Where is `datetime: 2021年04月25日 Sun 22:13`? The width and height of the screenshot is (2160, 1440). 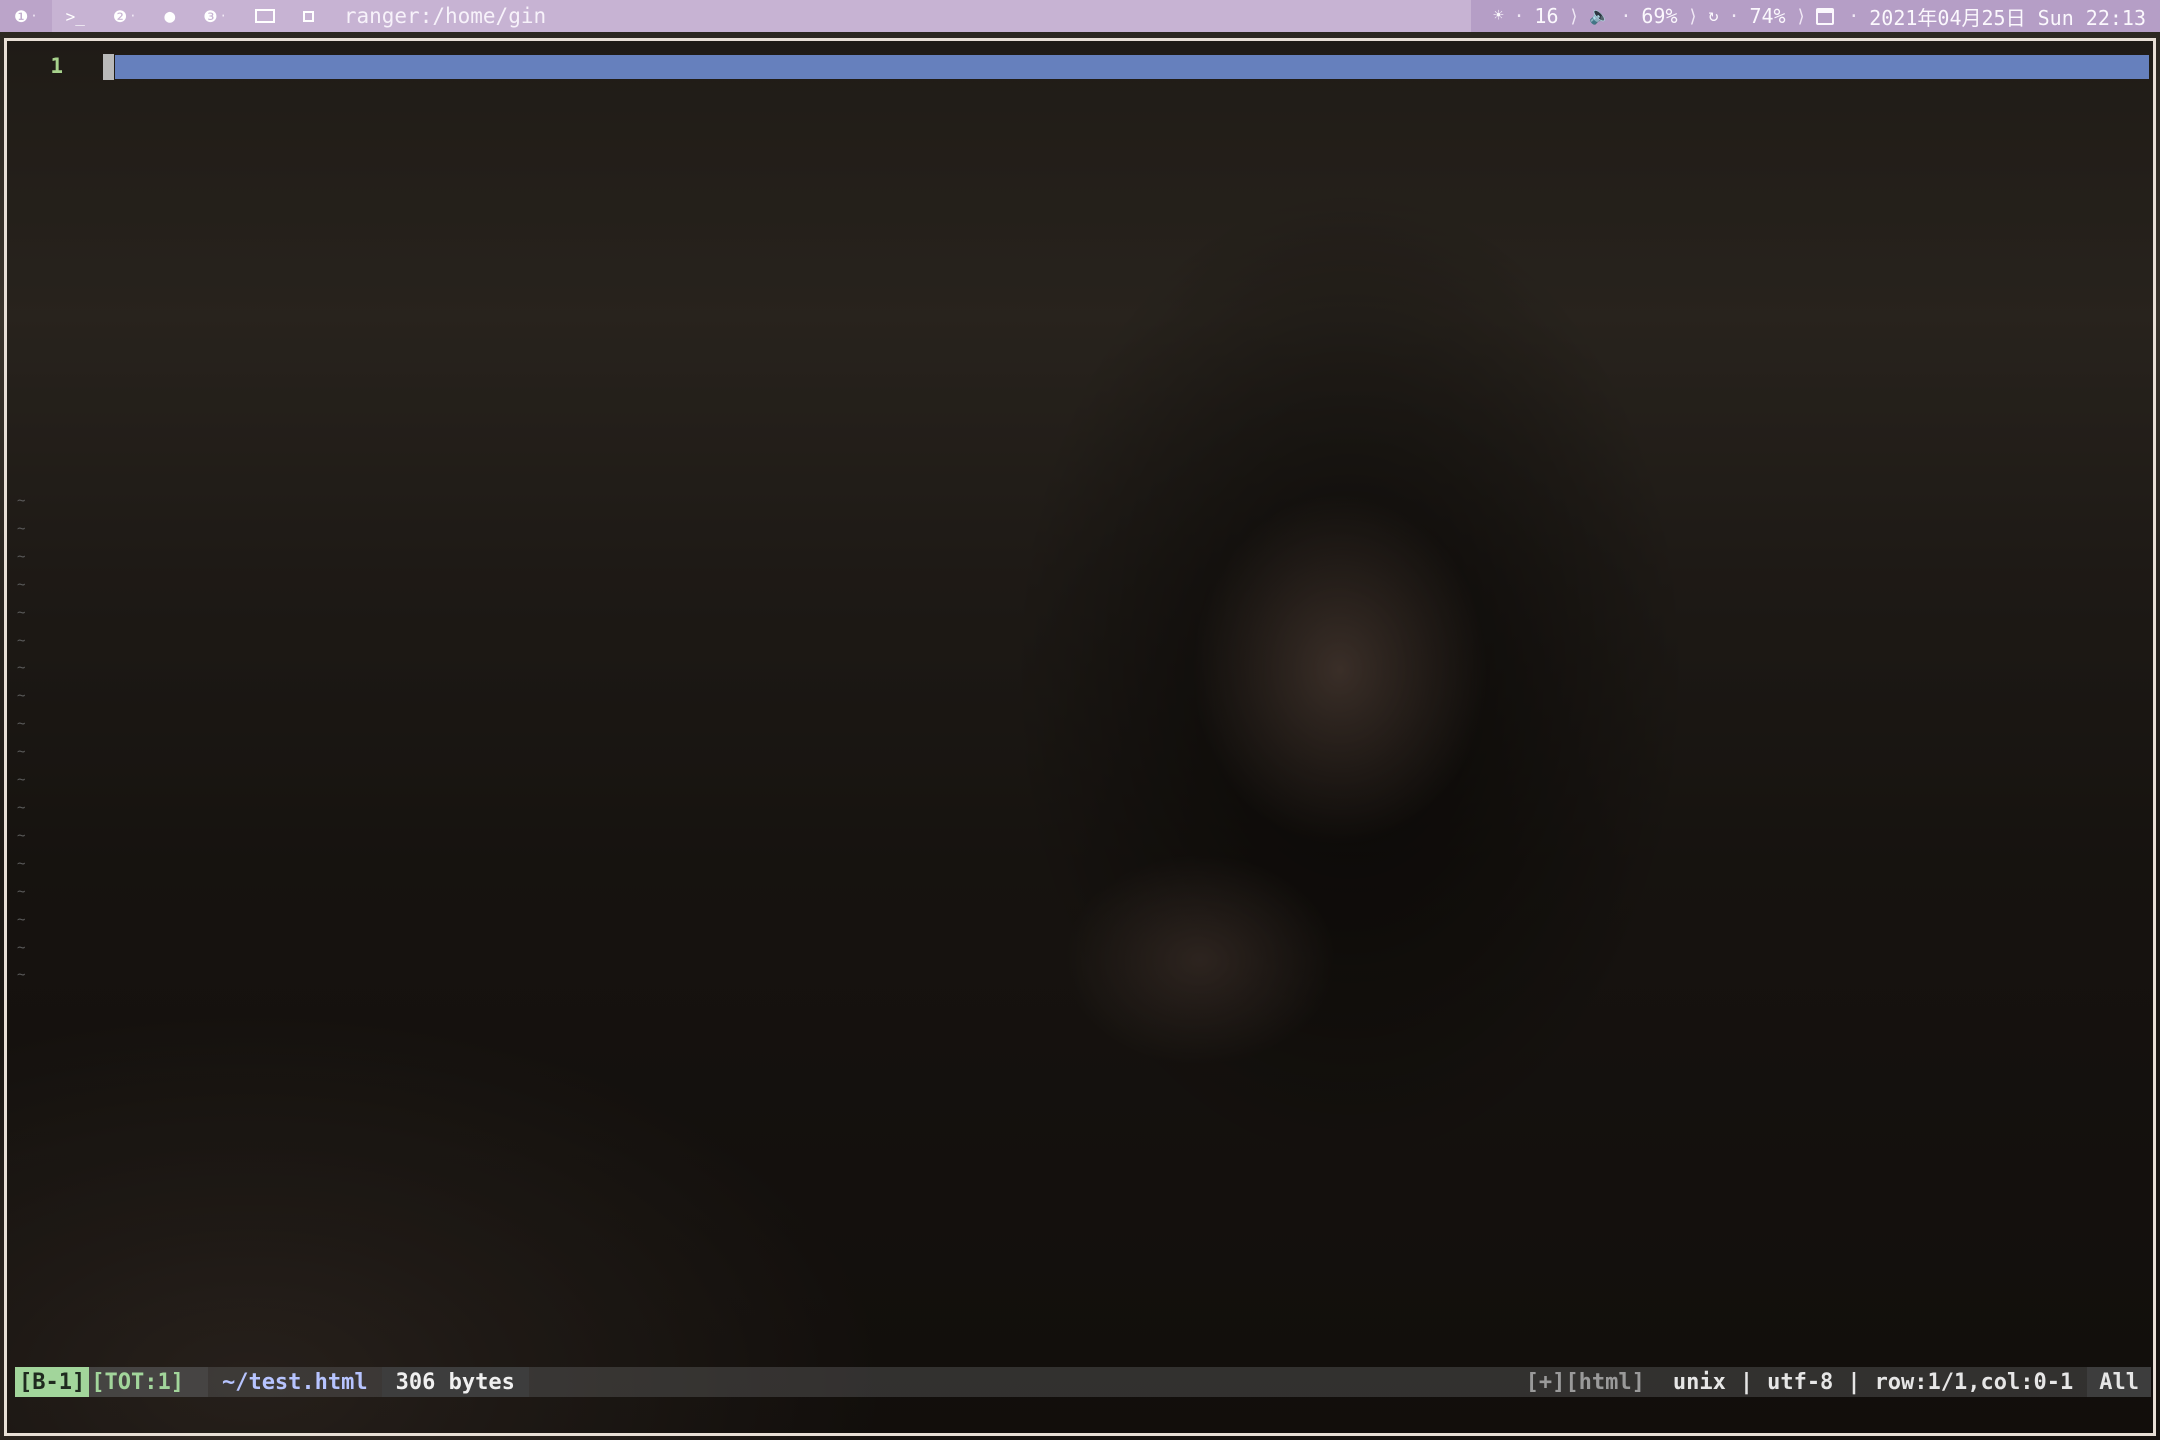 datetime: 2021年04月25日 Sun 22:13 is located at coordinates (2007, 17).